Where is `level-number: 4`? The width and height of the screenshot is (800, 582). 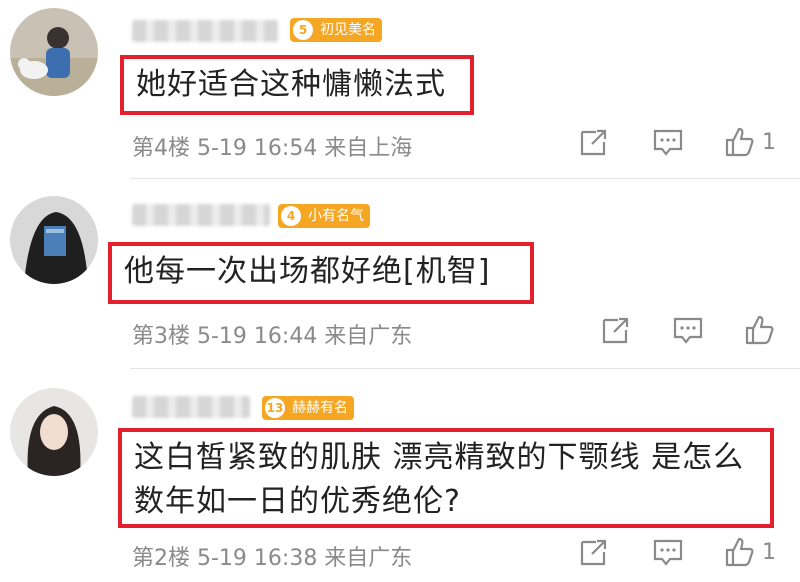 level-number: 4 is located at coordinates (291, 216).